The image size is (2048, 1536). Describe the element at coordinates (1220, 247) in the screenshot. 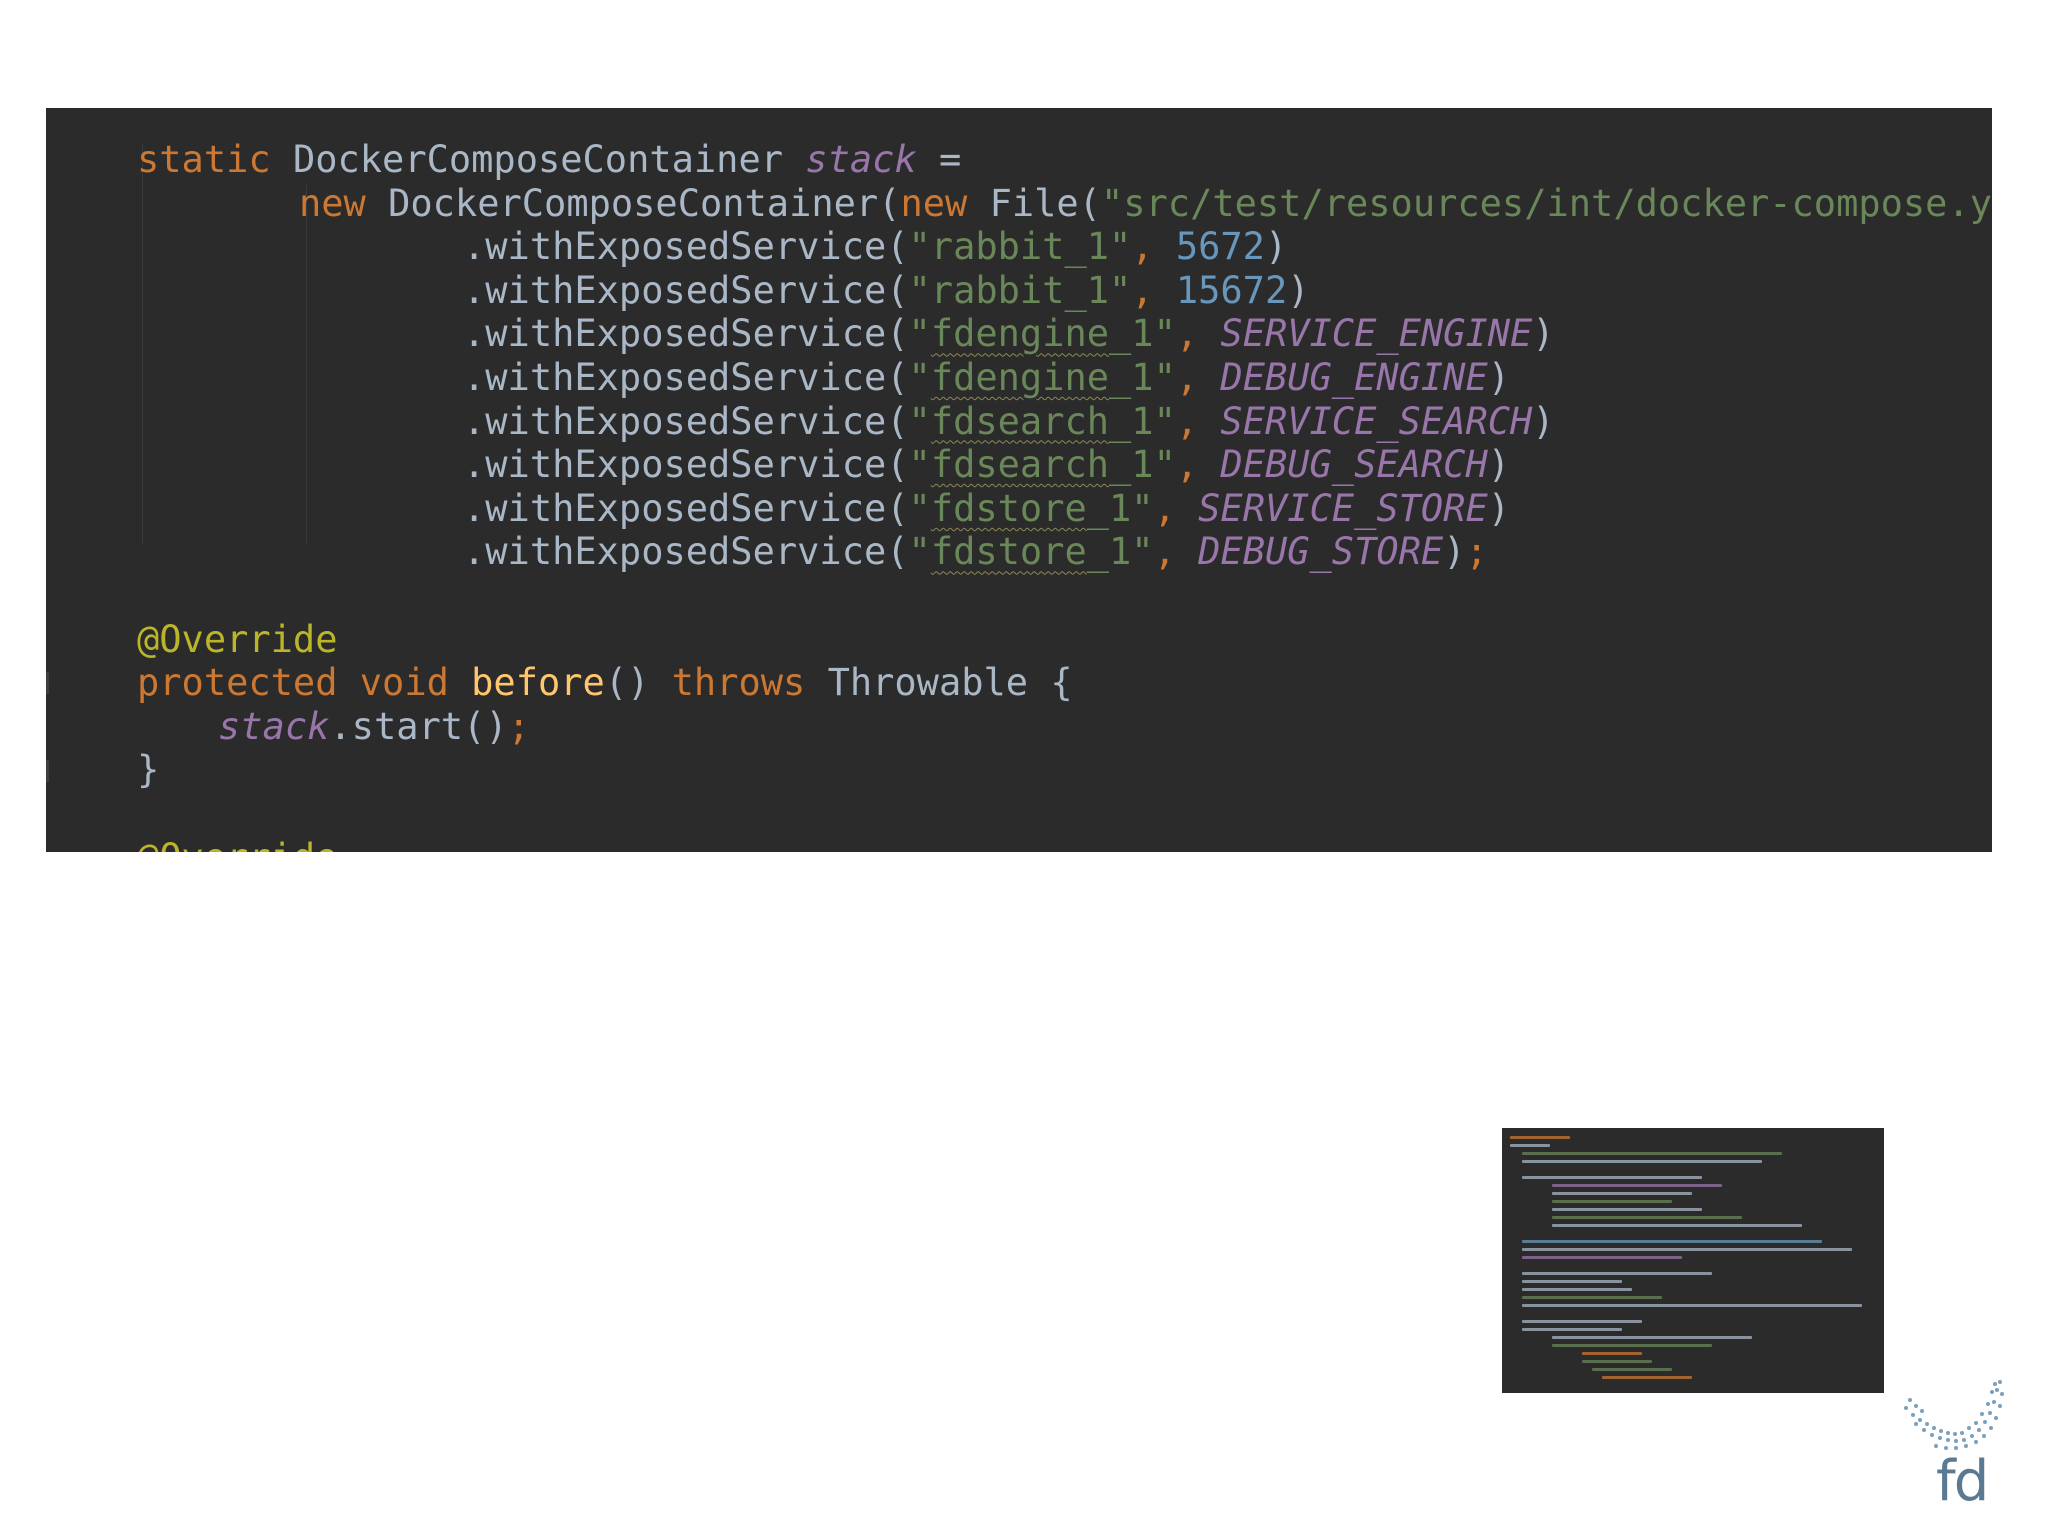

I see `code-token: 5672` at that location.